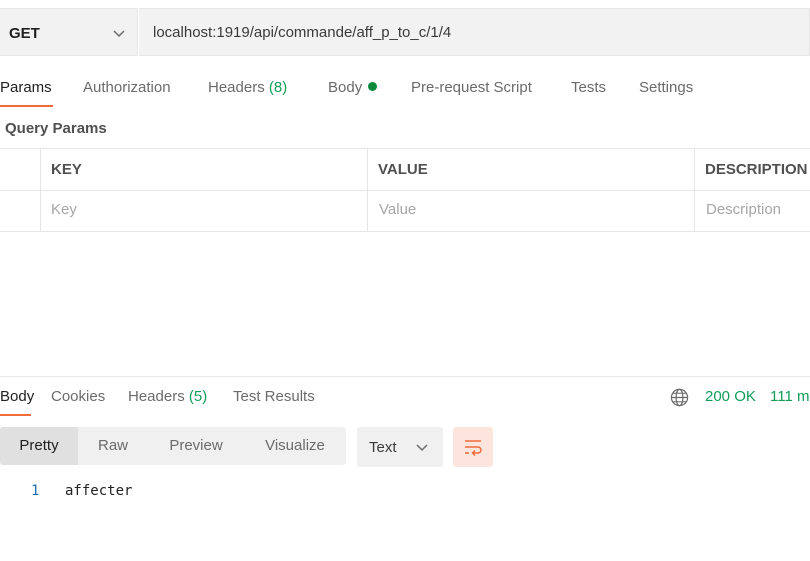 This screenshot has height=561, width=810. I want to click on body-indicator-dot, so click(373, 86).